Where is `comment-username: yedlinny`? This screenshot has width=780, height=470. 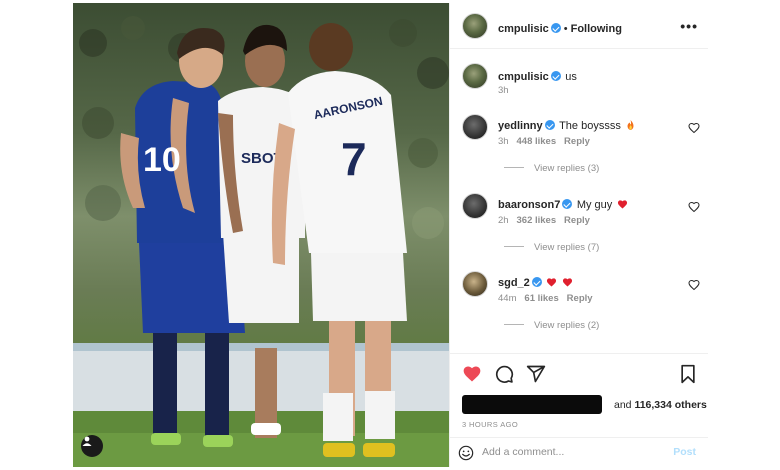
comment-username: yedlinny is located at coordinates (520, 126).